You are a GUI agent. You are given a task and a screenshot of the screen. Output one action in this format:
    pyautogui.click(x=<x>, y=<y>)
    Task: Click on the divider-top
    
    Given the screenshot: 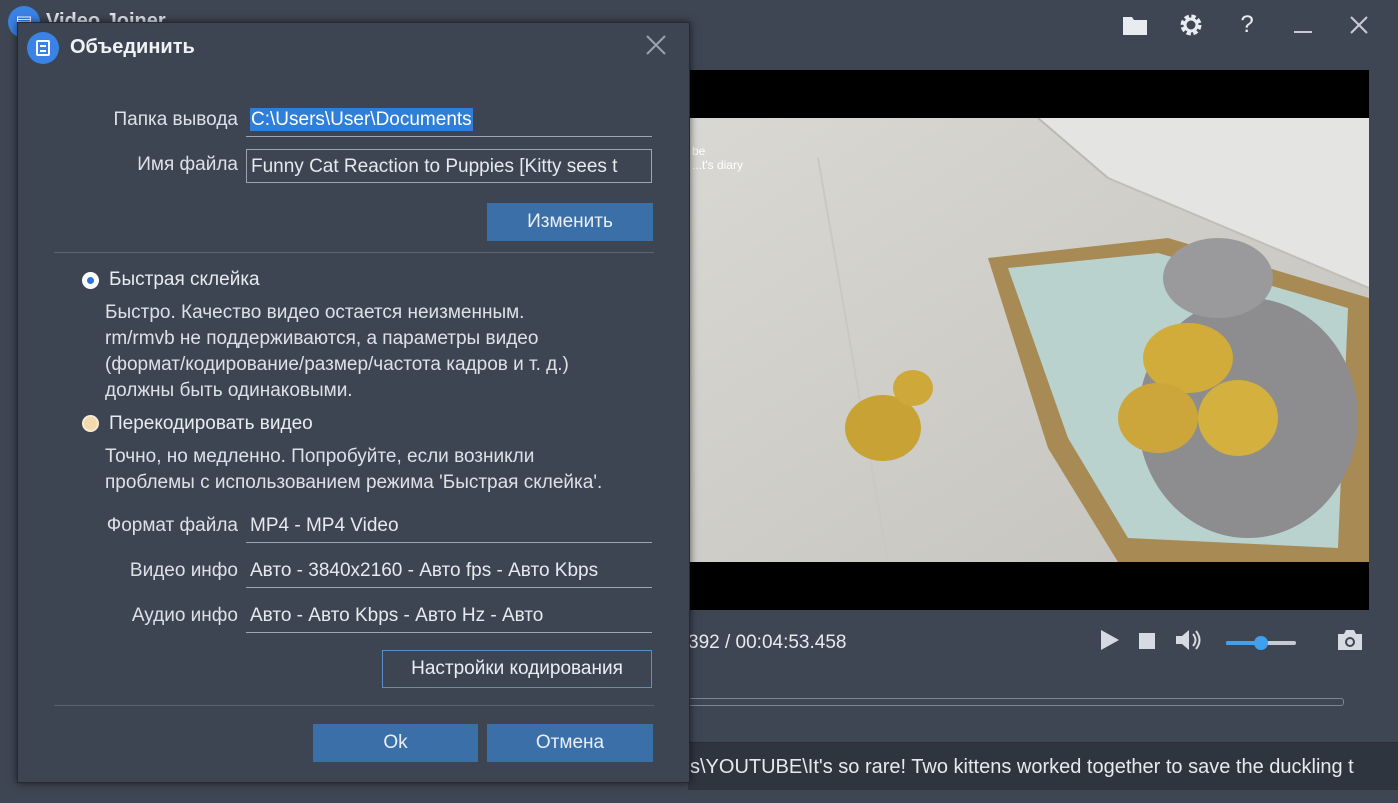 What is the action you would take?
    pyautogui.click(x=354, y=252)
    